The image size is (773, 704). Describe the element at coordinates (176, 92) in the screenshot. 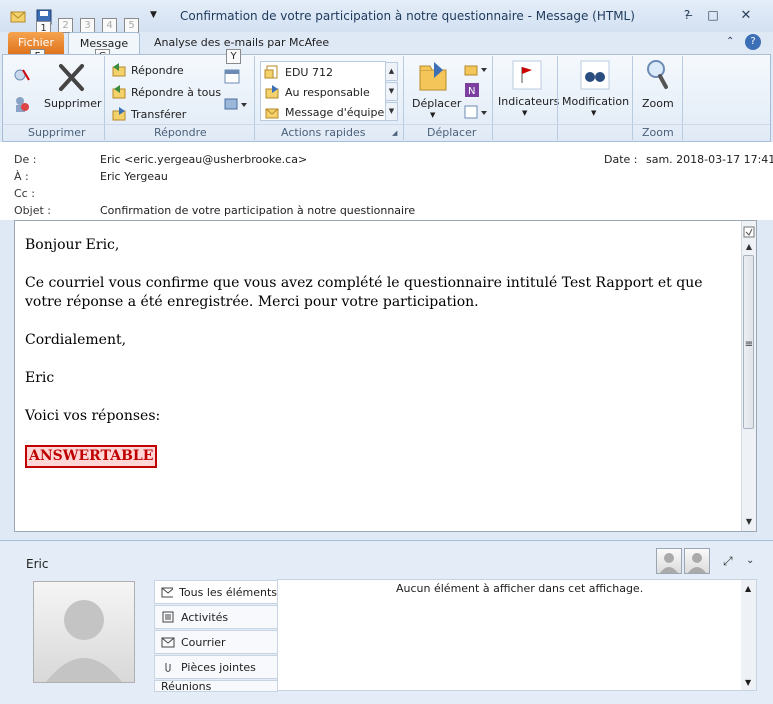

I see `reply-all-label: Répondre à tous` at that location.